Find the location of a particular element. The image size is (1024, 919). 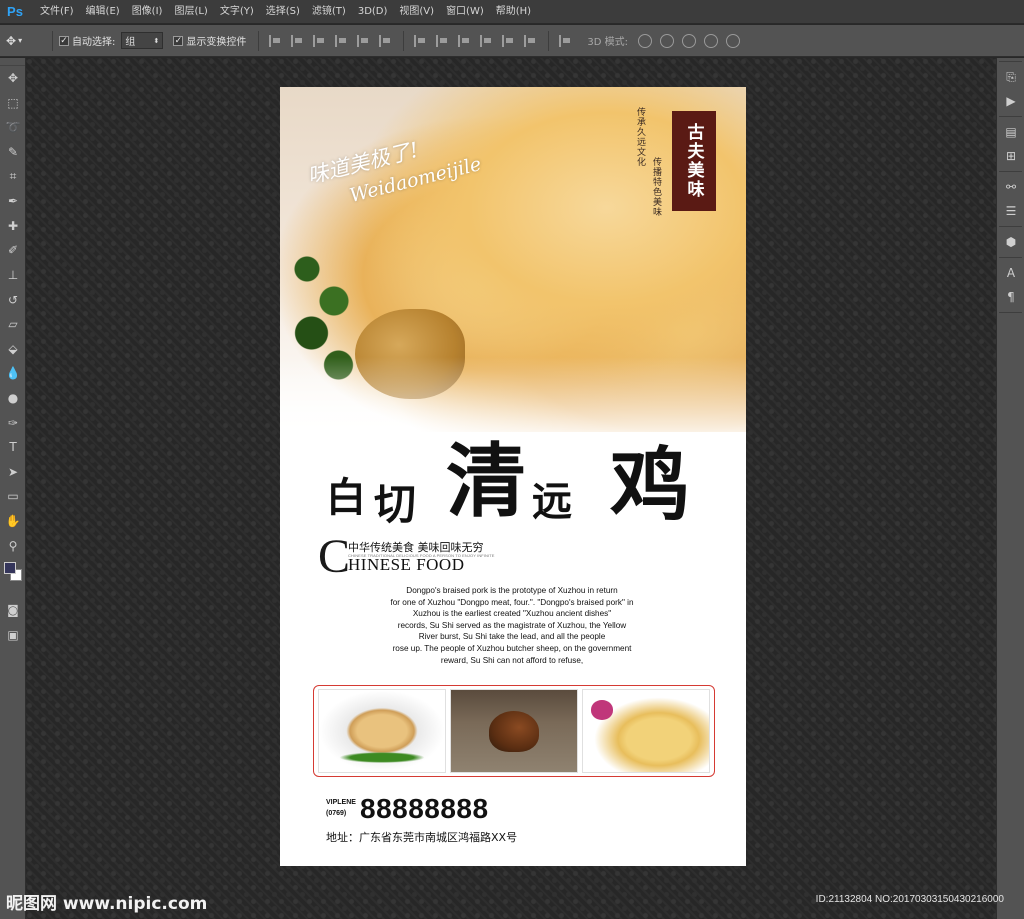

eraser-tool-icon: ▱ is located at coordinates (13, 324).